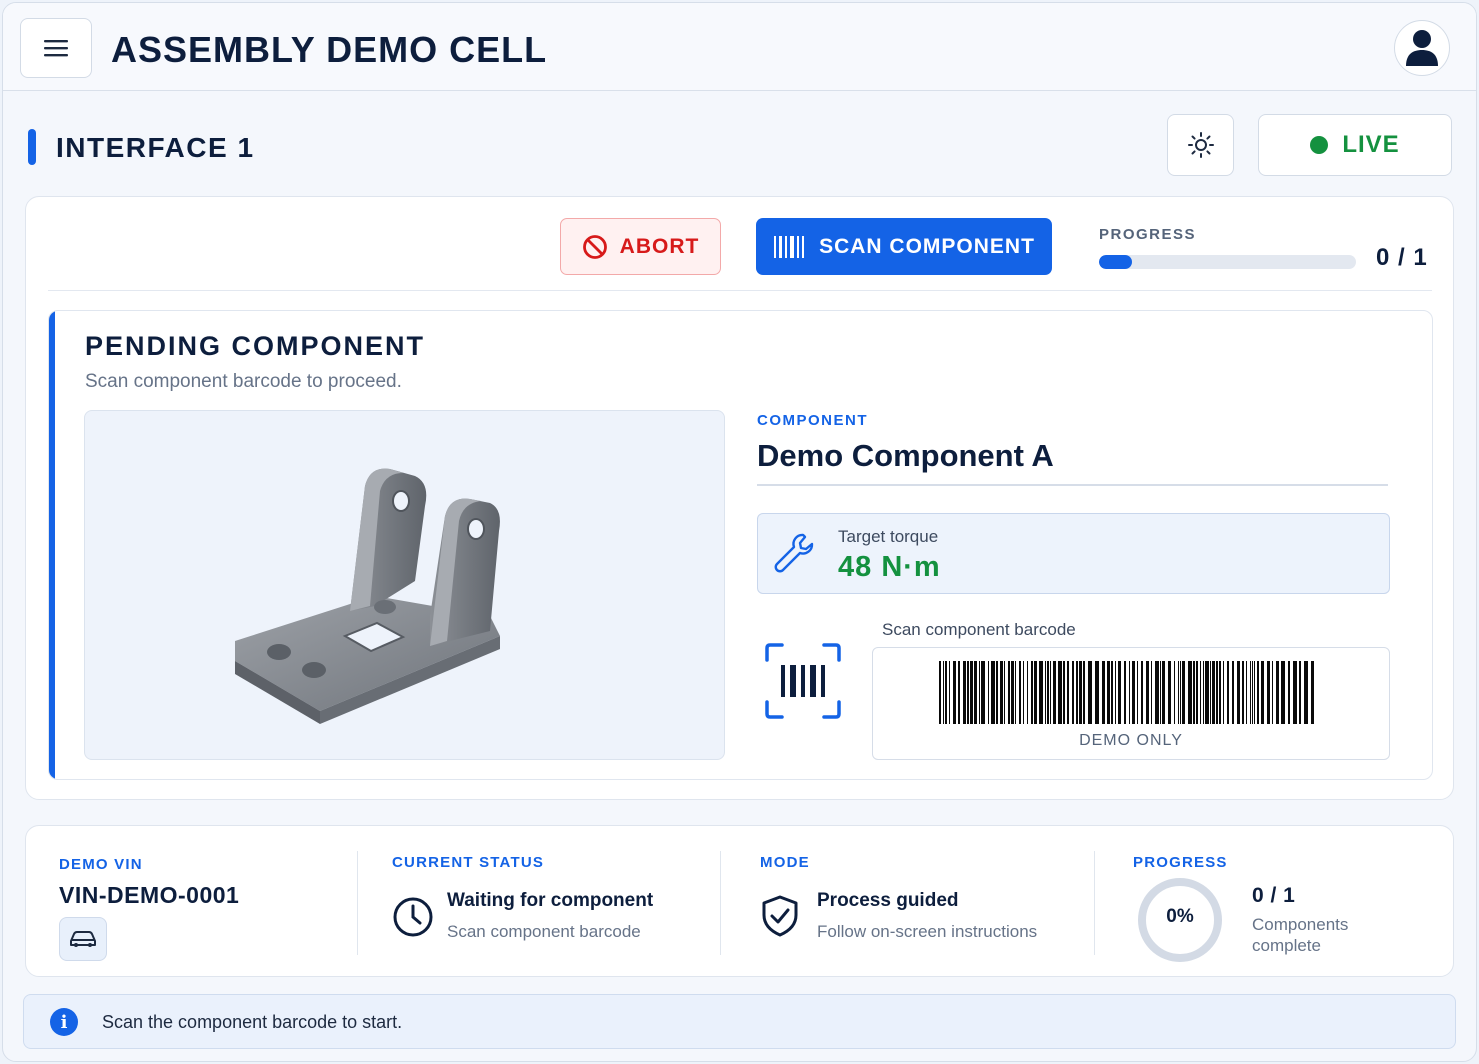  I want to click on info-message: Scan the component barcode to start., so click(252, 1022).